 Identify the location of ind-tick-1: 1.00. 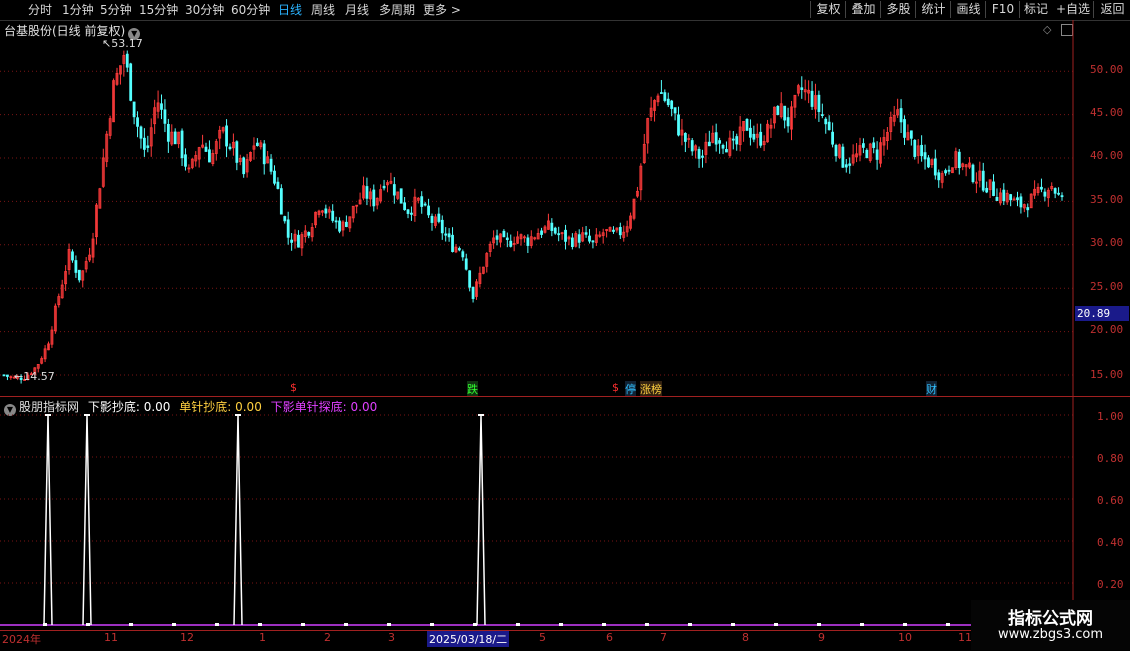
(1110, 416).